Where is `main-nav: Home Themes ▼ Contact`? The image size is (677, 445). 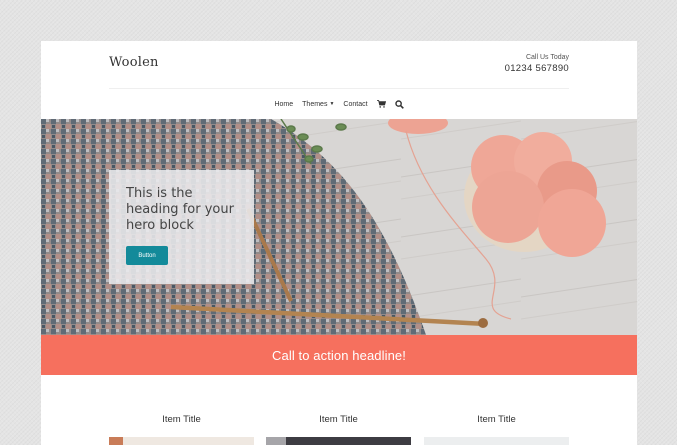
main-nav: Home Themes ▼ Contact is located at coordinates (339, 104).